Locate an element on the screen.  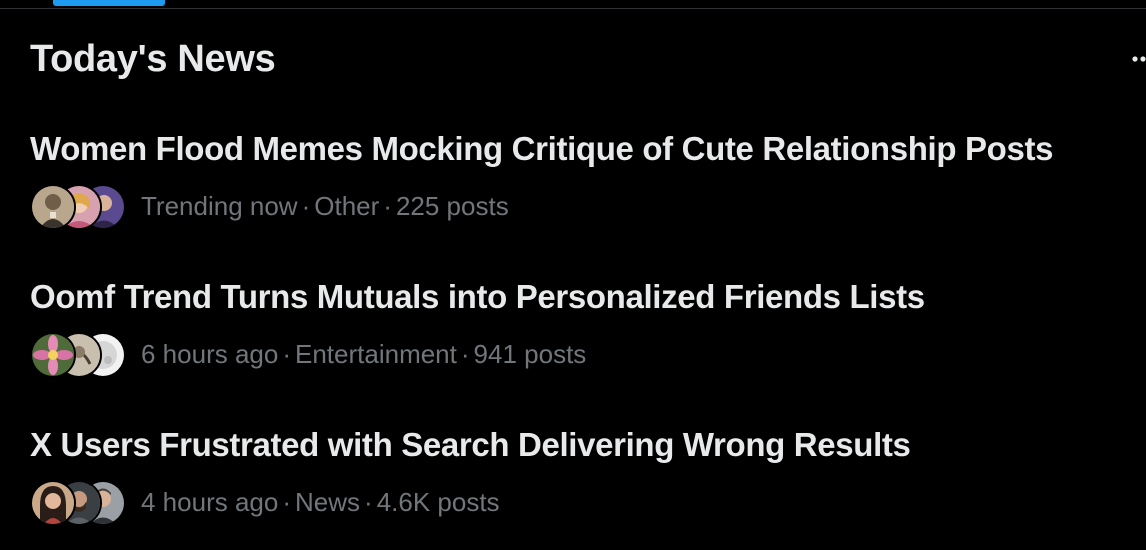
news-post-count: 4.6K posts is located at coordinates (438, 502).